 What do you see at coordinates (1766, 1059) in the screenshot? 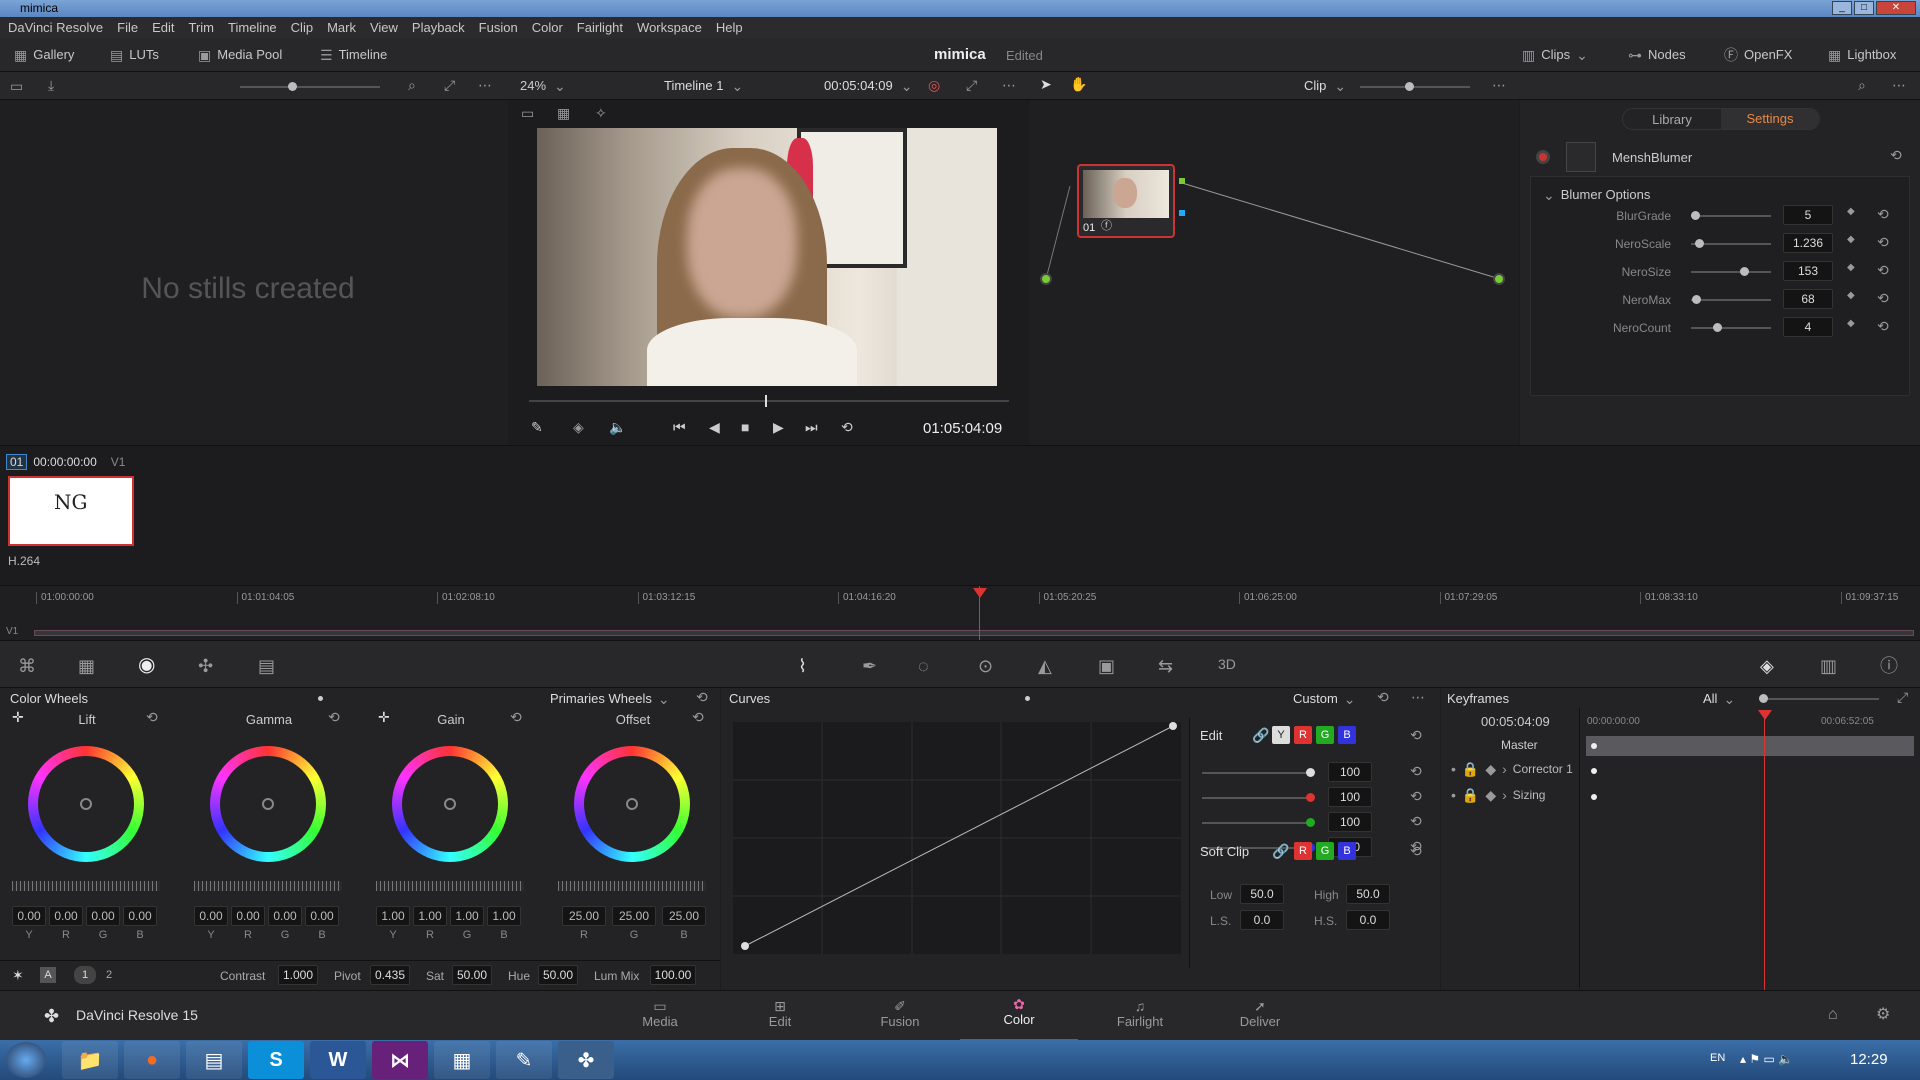
I see `tray-icons: ▴ ⚑ ▭ 🔈` at bounding box center [1766, 1059].